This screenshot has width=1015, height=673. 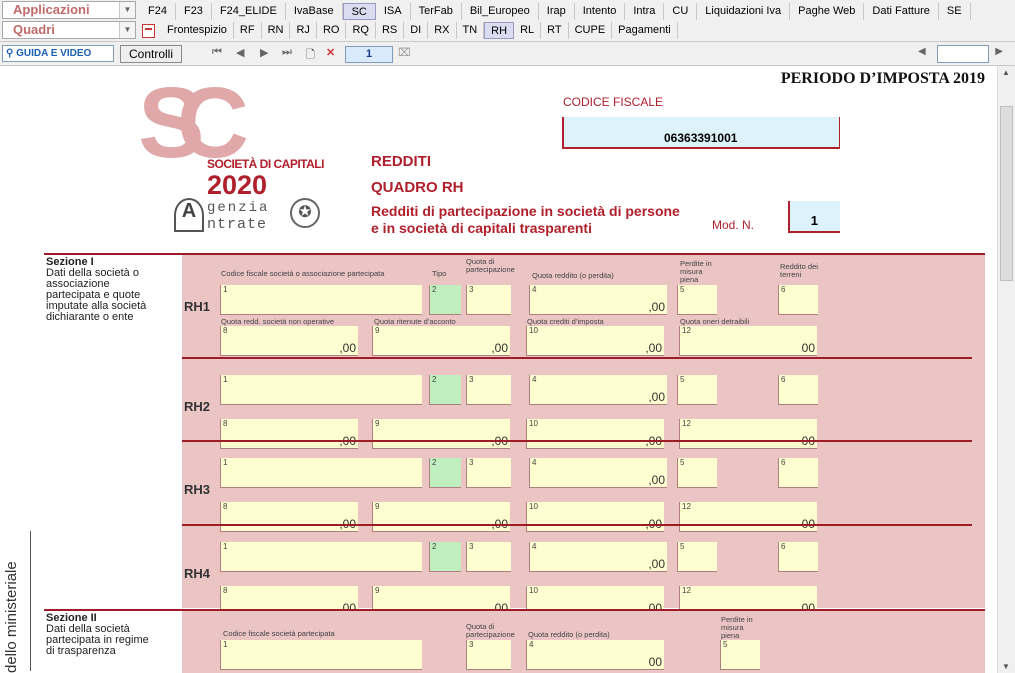 What do you see at coordinates (697, 473) in the screenshot?
I see `rh3-perdite-field: 5` at bounding box center [697, 473].